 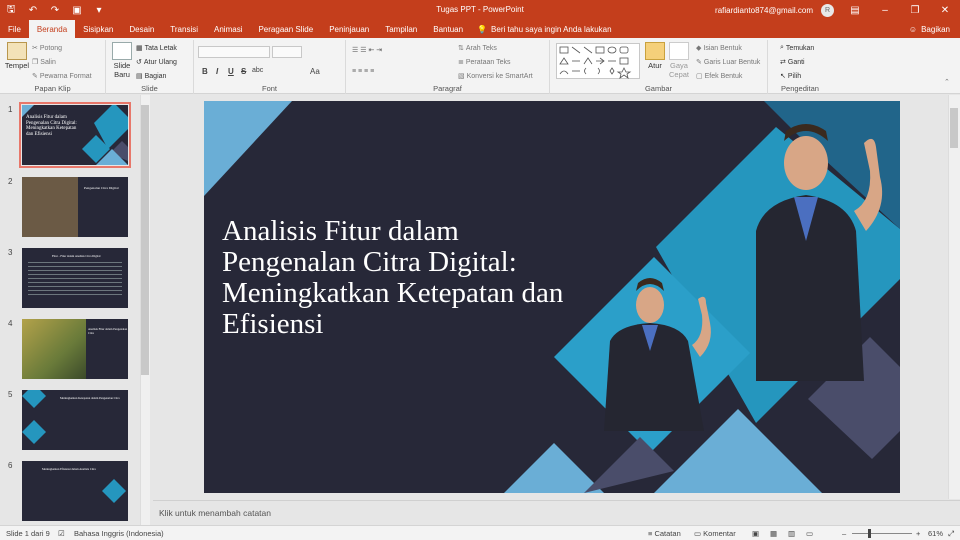 I want to click on thumbnail-scroll-thumb, so click(x=145, y=240).